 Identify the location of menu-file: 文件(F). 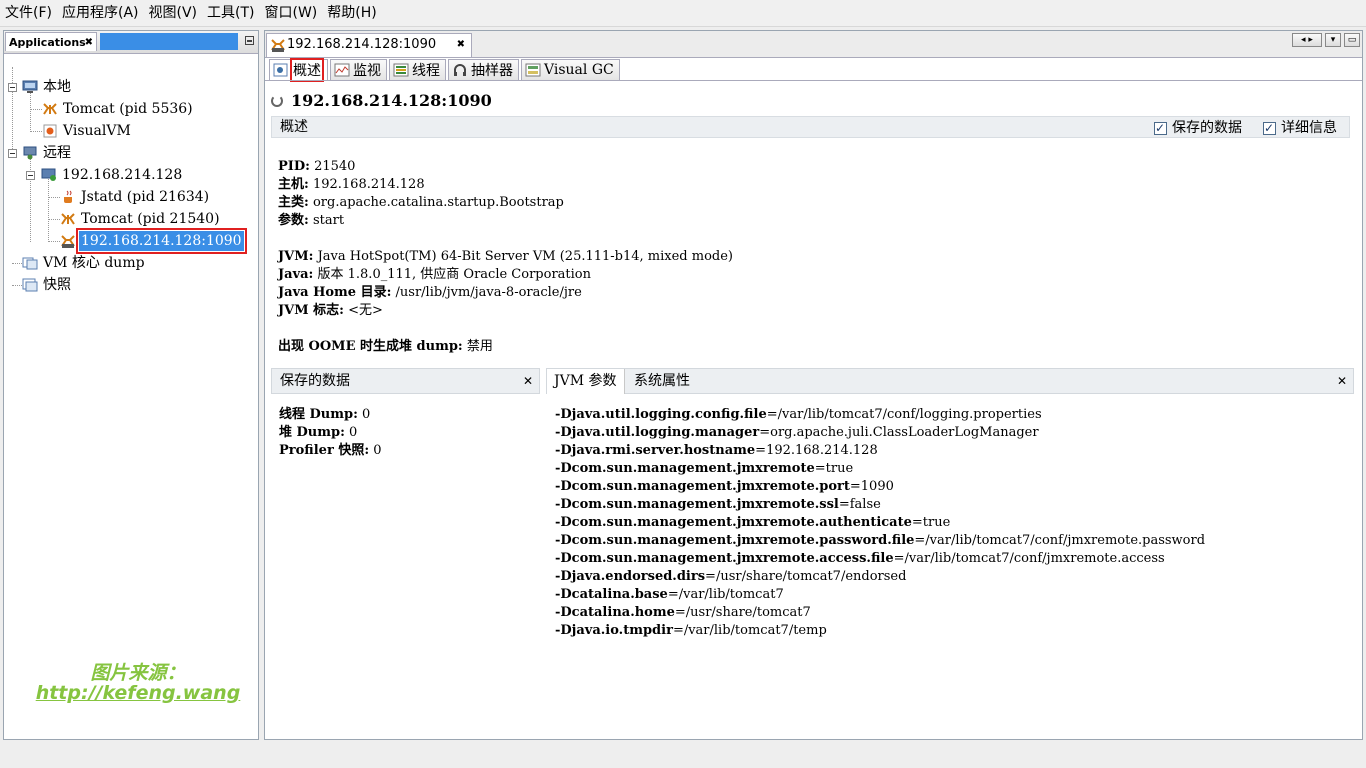
(28, 13).